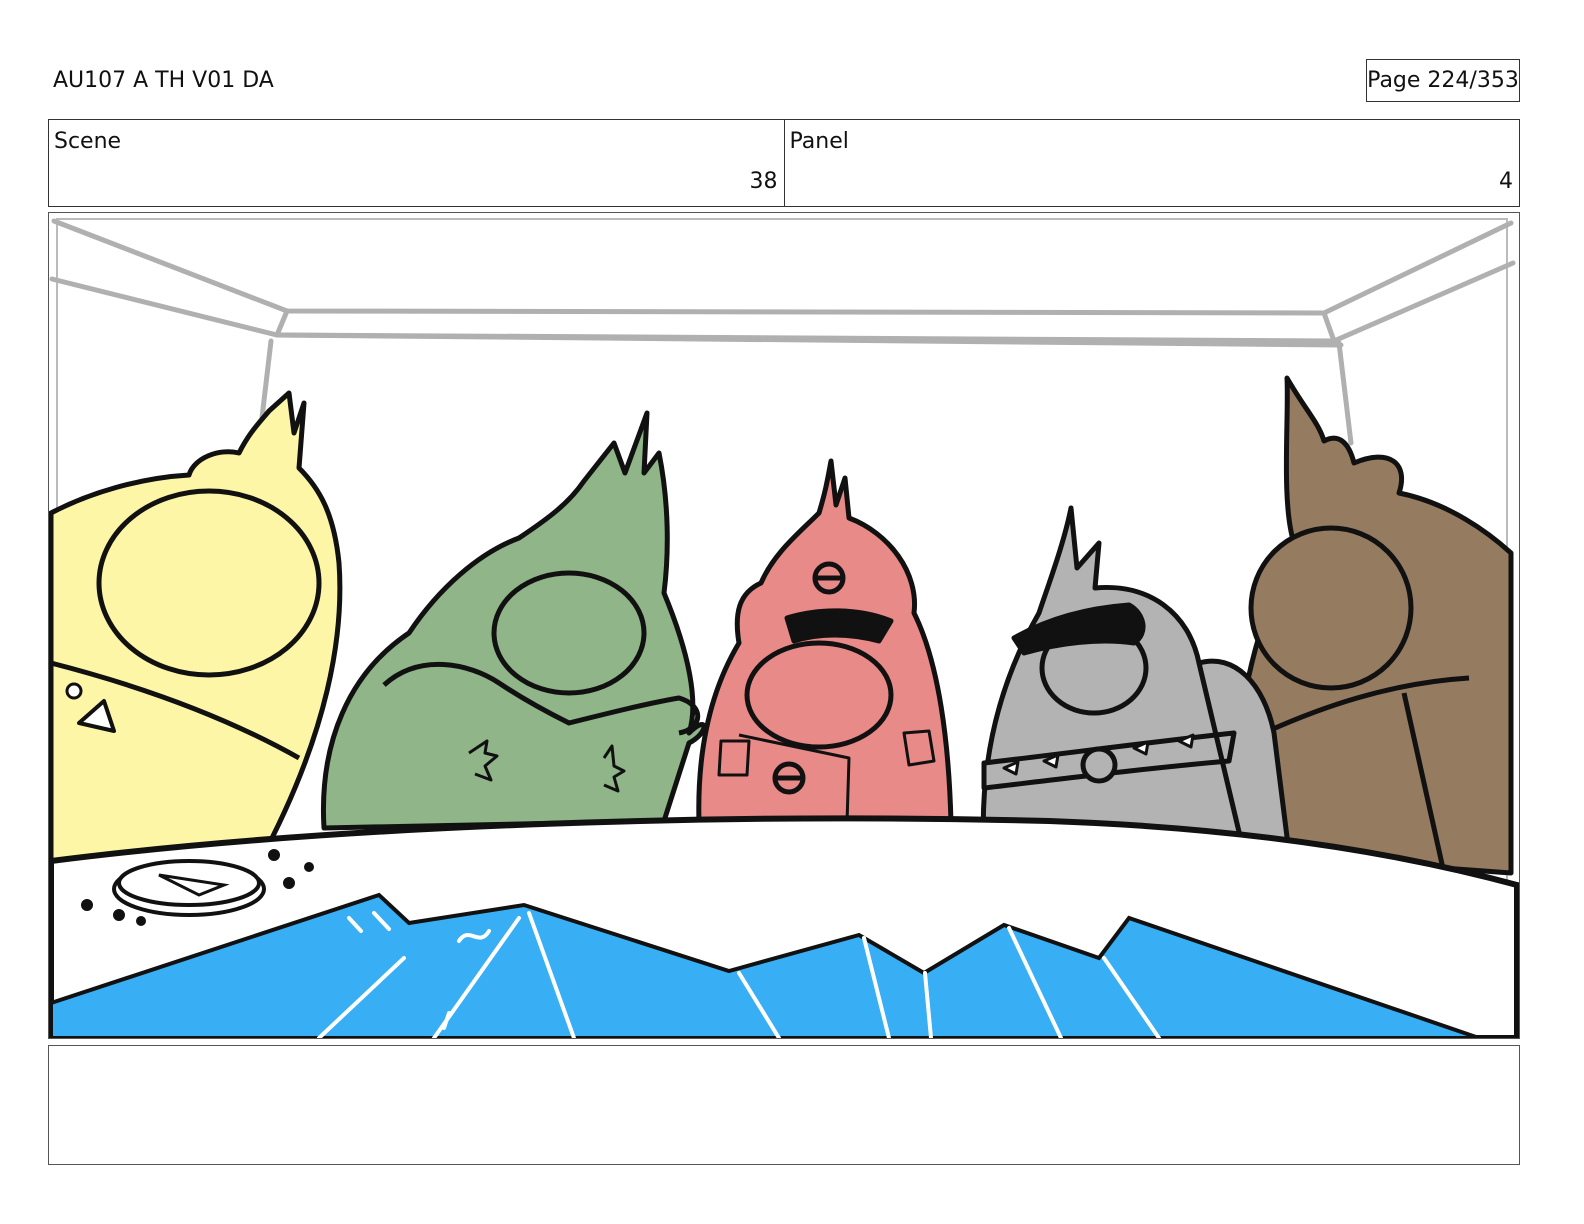 The width and height of the screenshot is (1584, 1224). Describe the element at coordinates (416, 163) in the screenshot. I see `scene-cell: Scene 38` at that location.